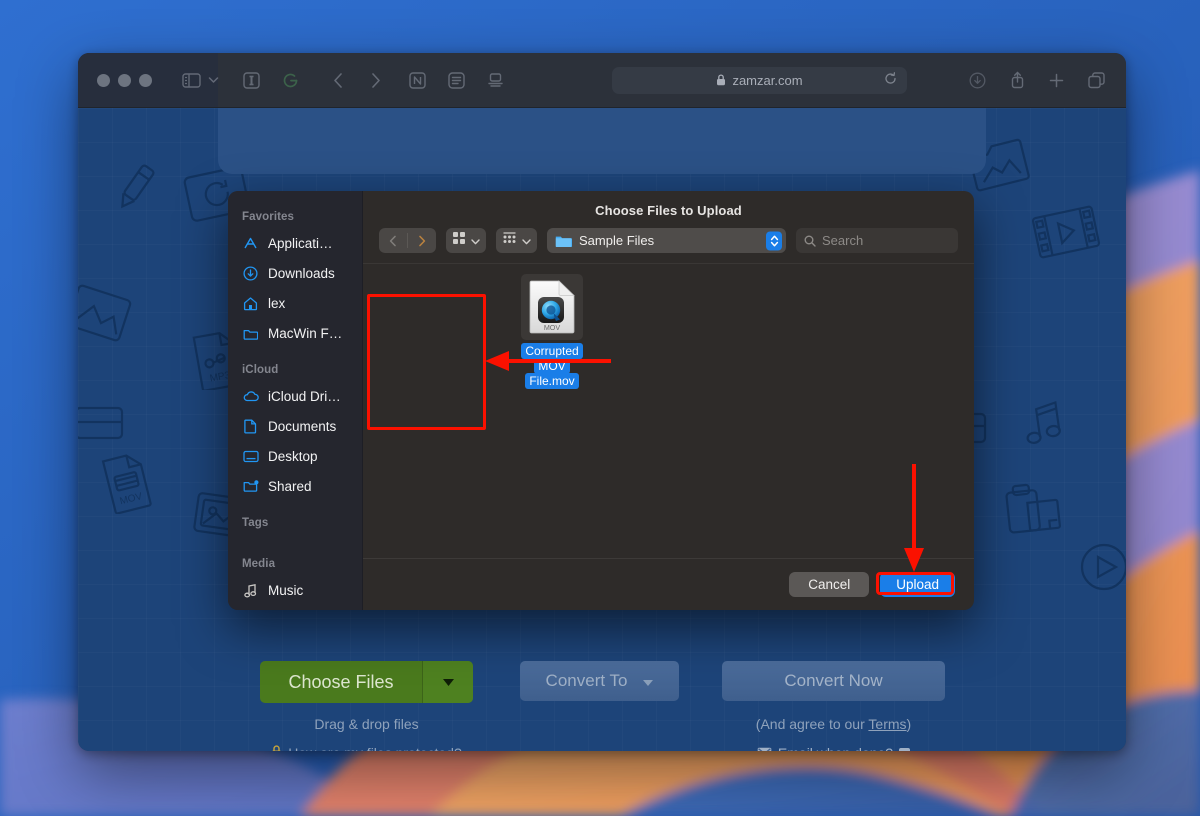 Image resolution: width=1200 pixels, height=816 pixels. What do you see at coordinates (459, 240) in the screenshot?
I see `grid-view-icon` at bounding box center [459, 240].